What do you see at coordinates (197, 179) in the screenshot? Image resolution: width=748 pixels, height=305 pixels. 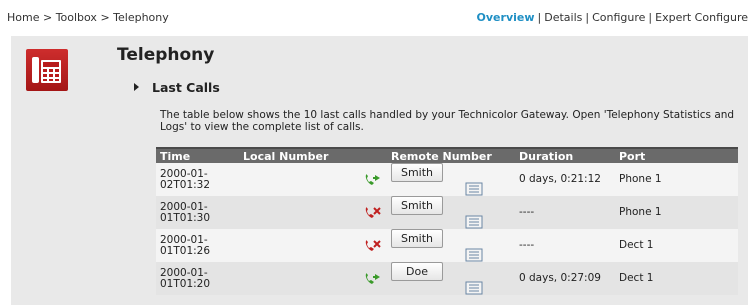 I see `time-cell: 2000-01- 02T01:32` at bounding box center [197, 179].